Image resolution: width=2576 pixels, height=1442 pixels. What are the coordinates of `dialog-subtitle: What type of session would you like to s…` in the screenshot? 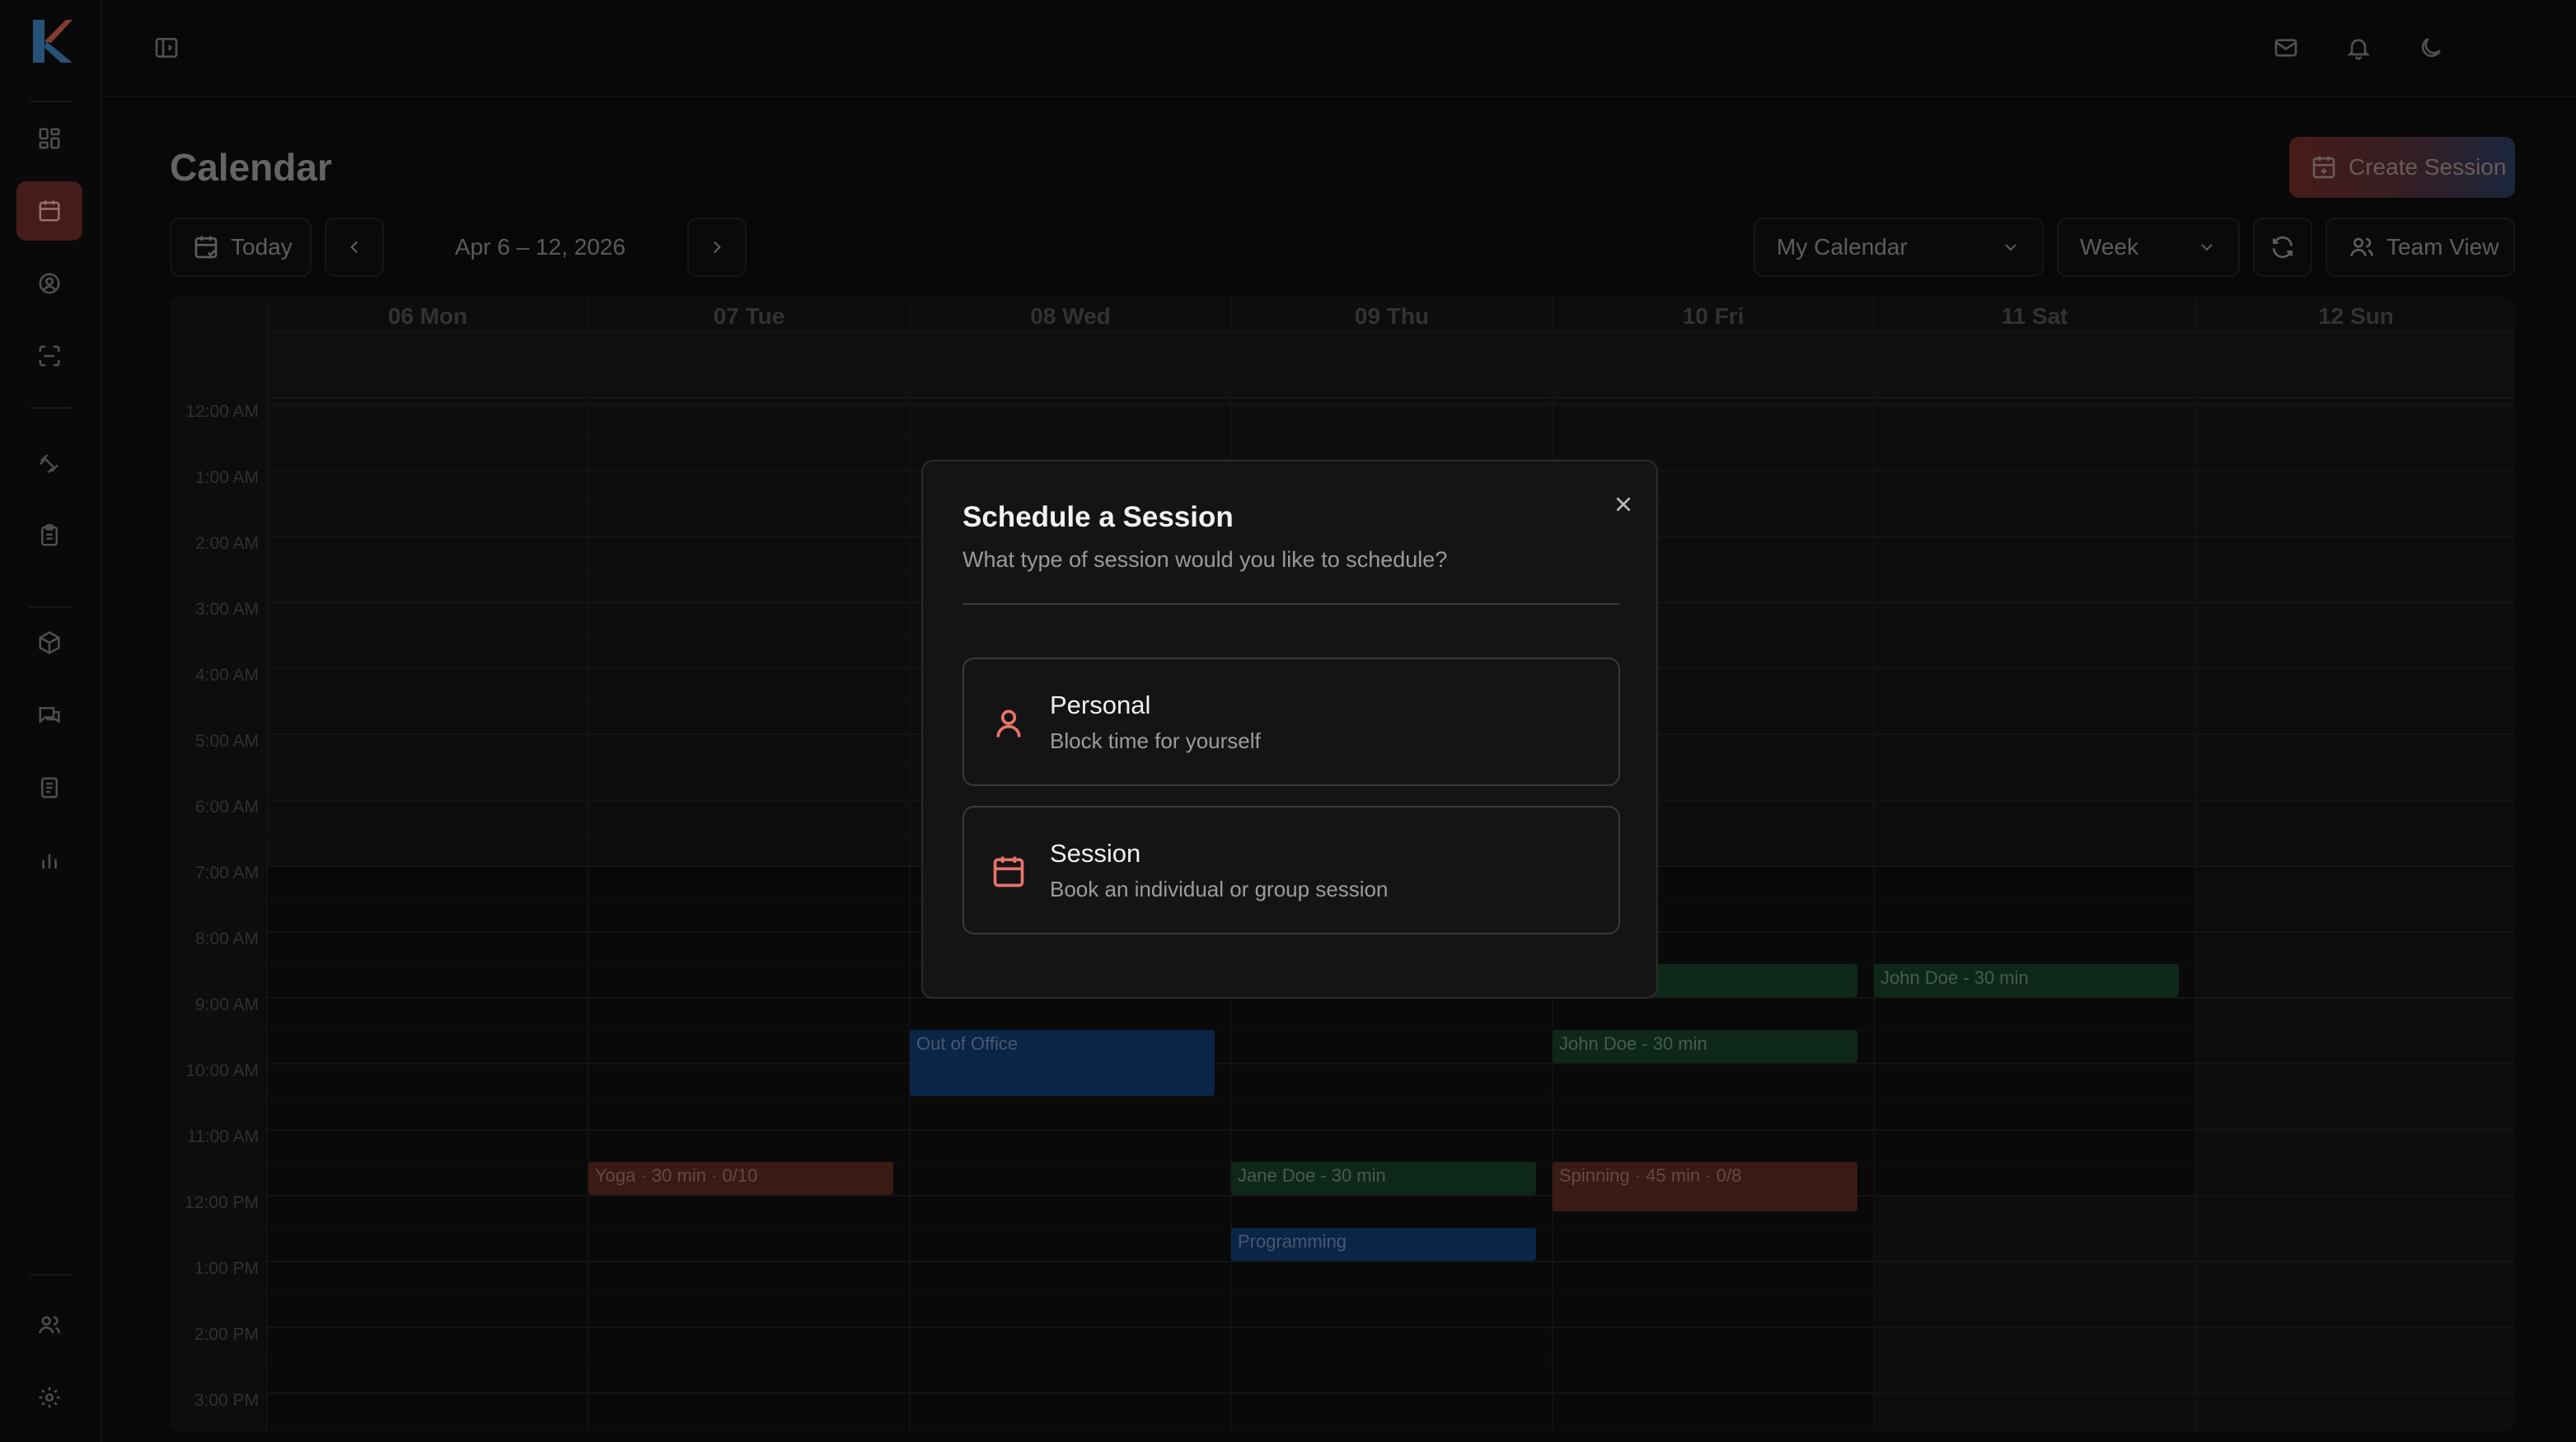 It's located at (1205, 559).